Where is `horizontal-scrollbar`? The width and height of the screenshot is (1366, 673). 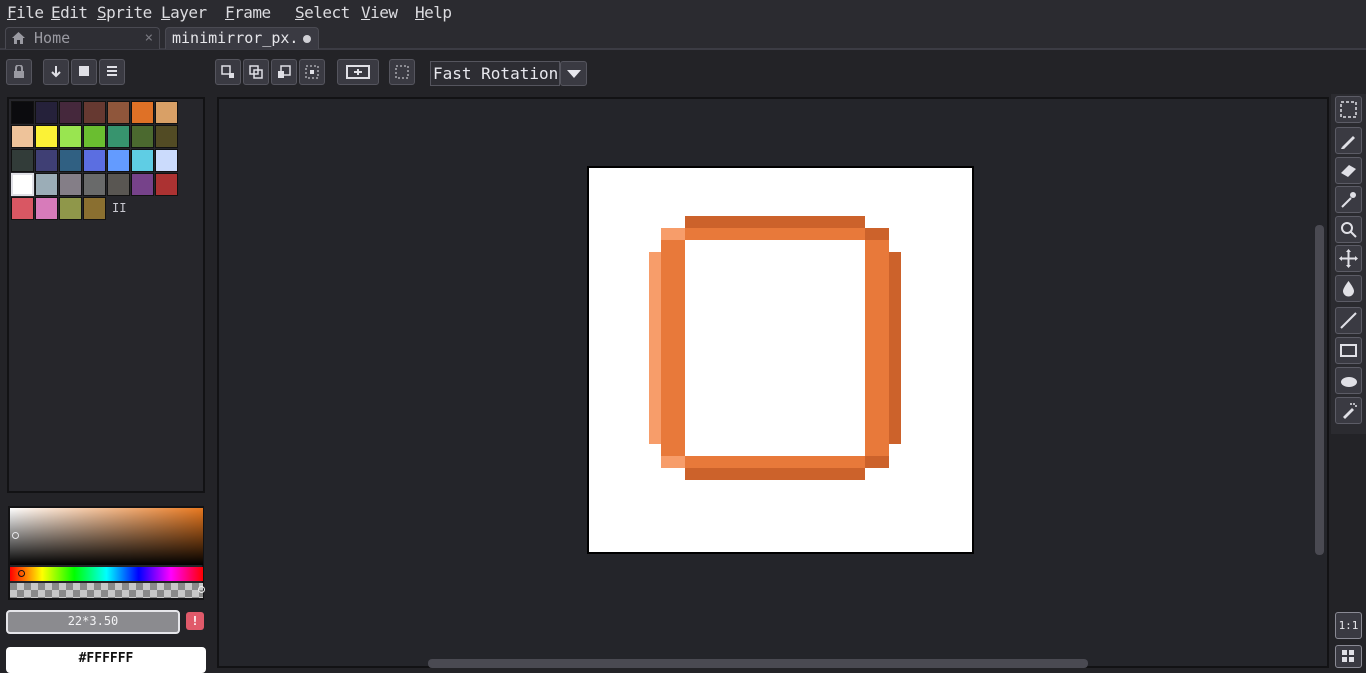 horizontal-scrollbar is located at coordinates (758, 663).